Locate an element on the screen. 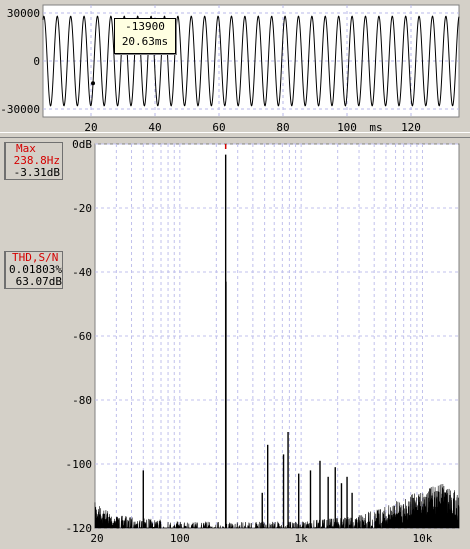 The image size is (470, 549). sn-value: 63.07dB is located at coordinates (38, 281).